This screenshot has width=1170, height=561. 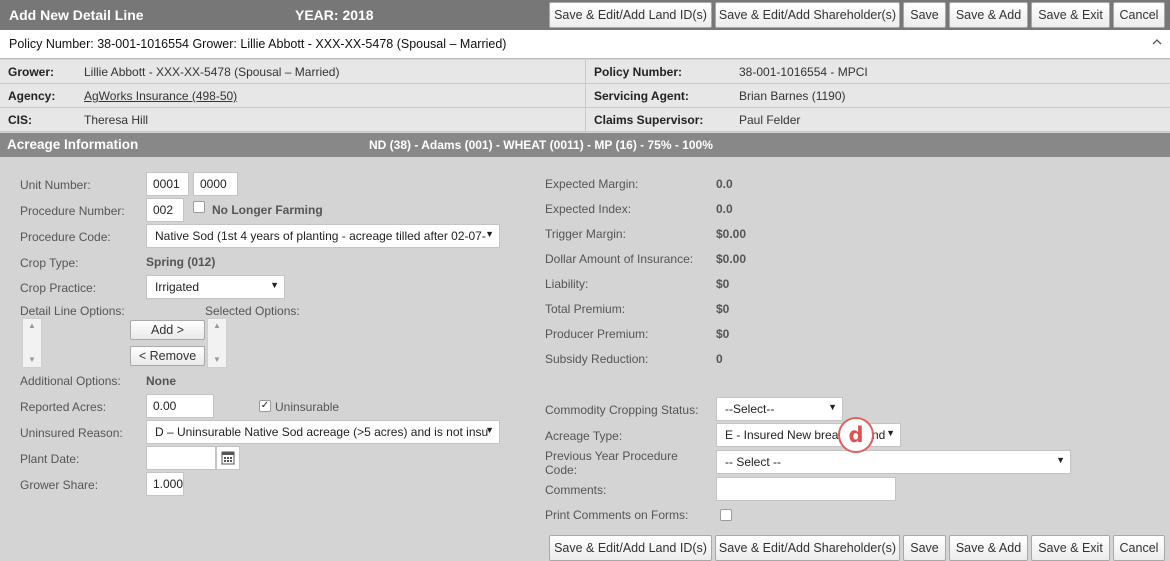 I want to click on grower-label: Grower:, so click(x=31, y=72).